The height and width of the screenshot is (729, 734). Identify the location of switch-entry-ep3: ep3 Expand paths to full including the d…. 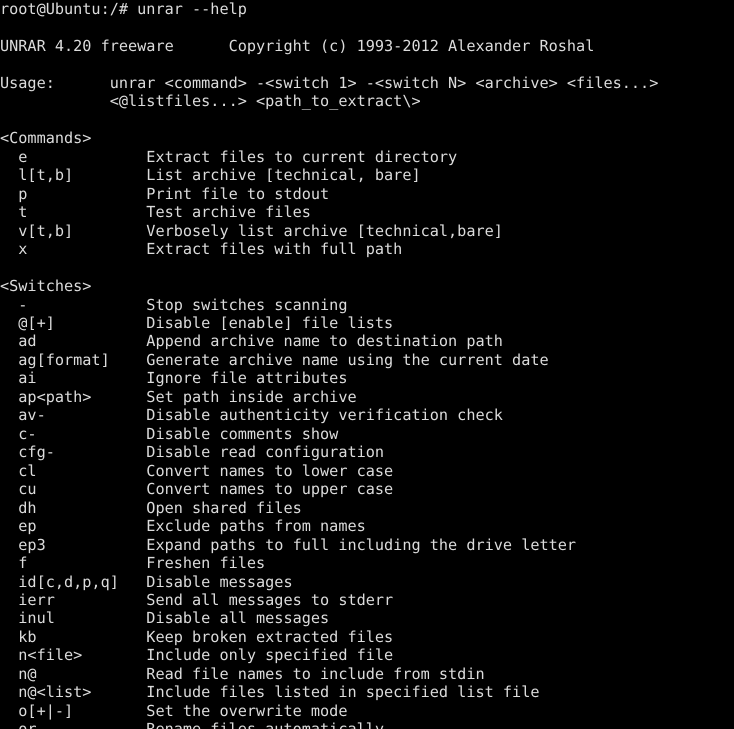
(288, 544).